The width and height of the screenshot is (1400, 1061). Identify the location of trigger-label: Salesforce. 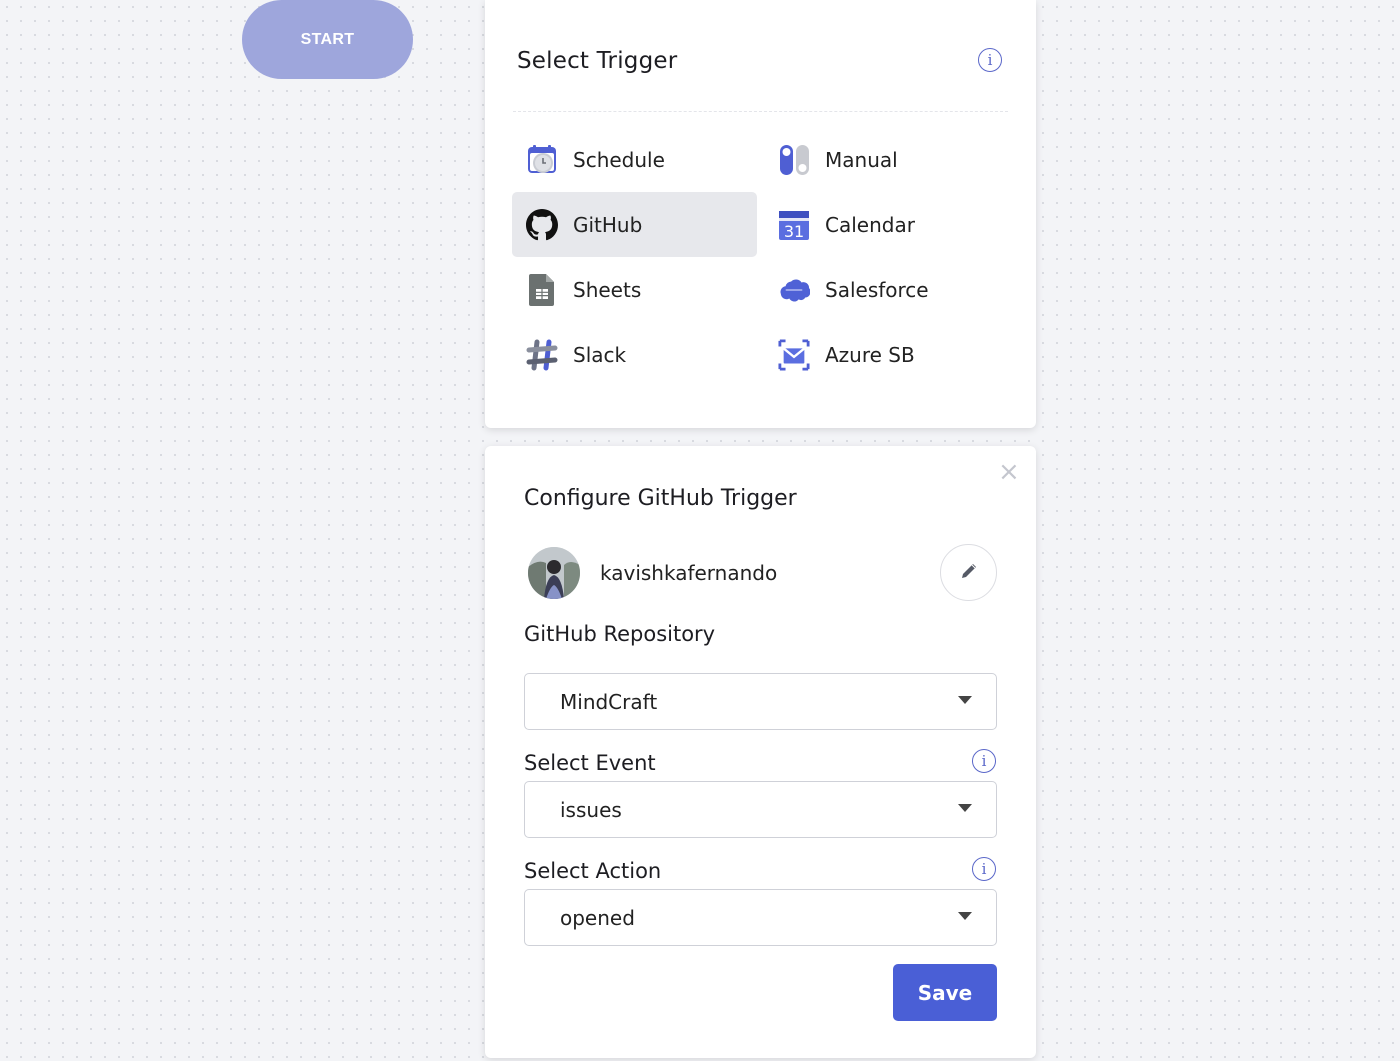
(877, 289).